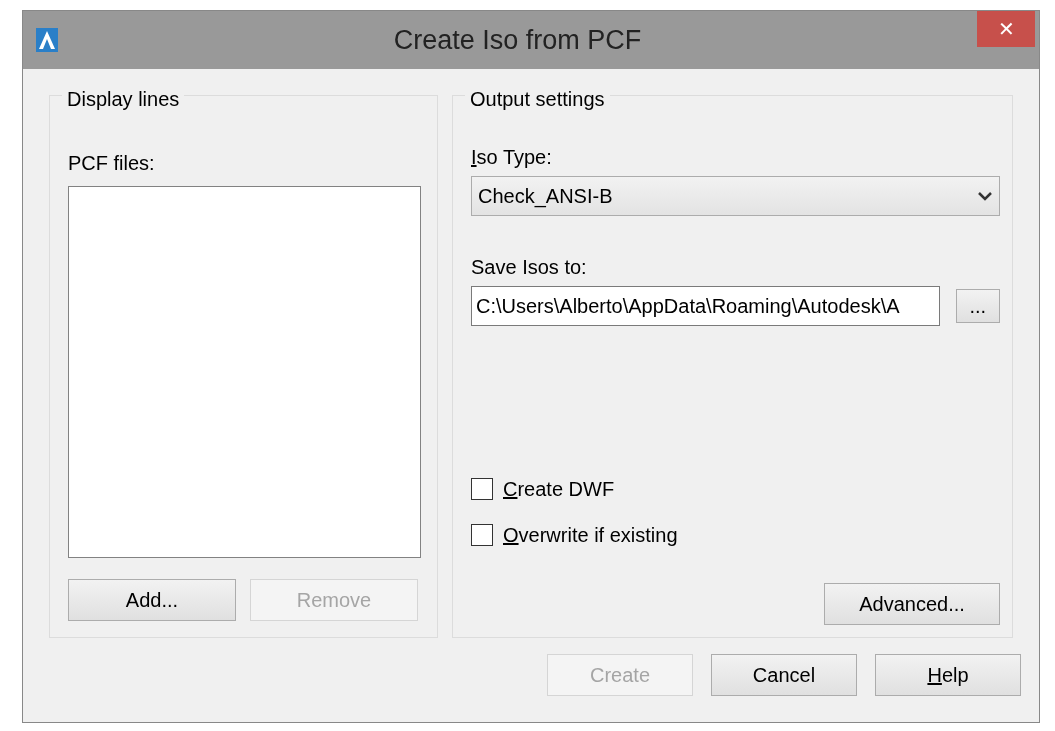  I want to click on iso-type-dropdown: Check_ANSI-B, so click(735, 196).